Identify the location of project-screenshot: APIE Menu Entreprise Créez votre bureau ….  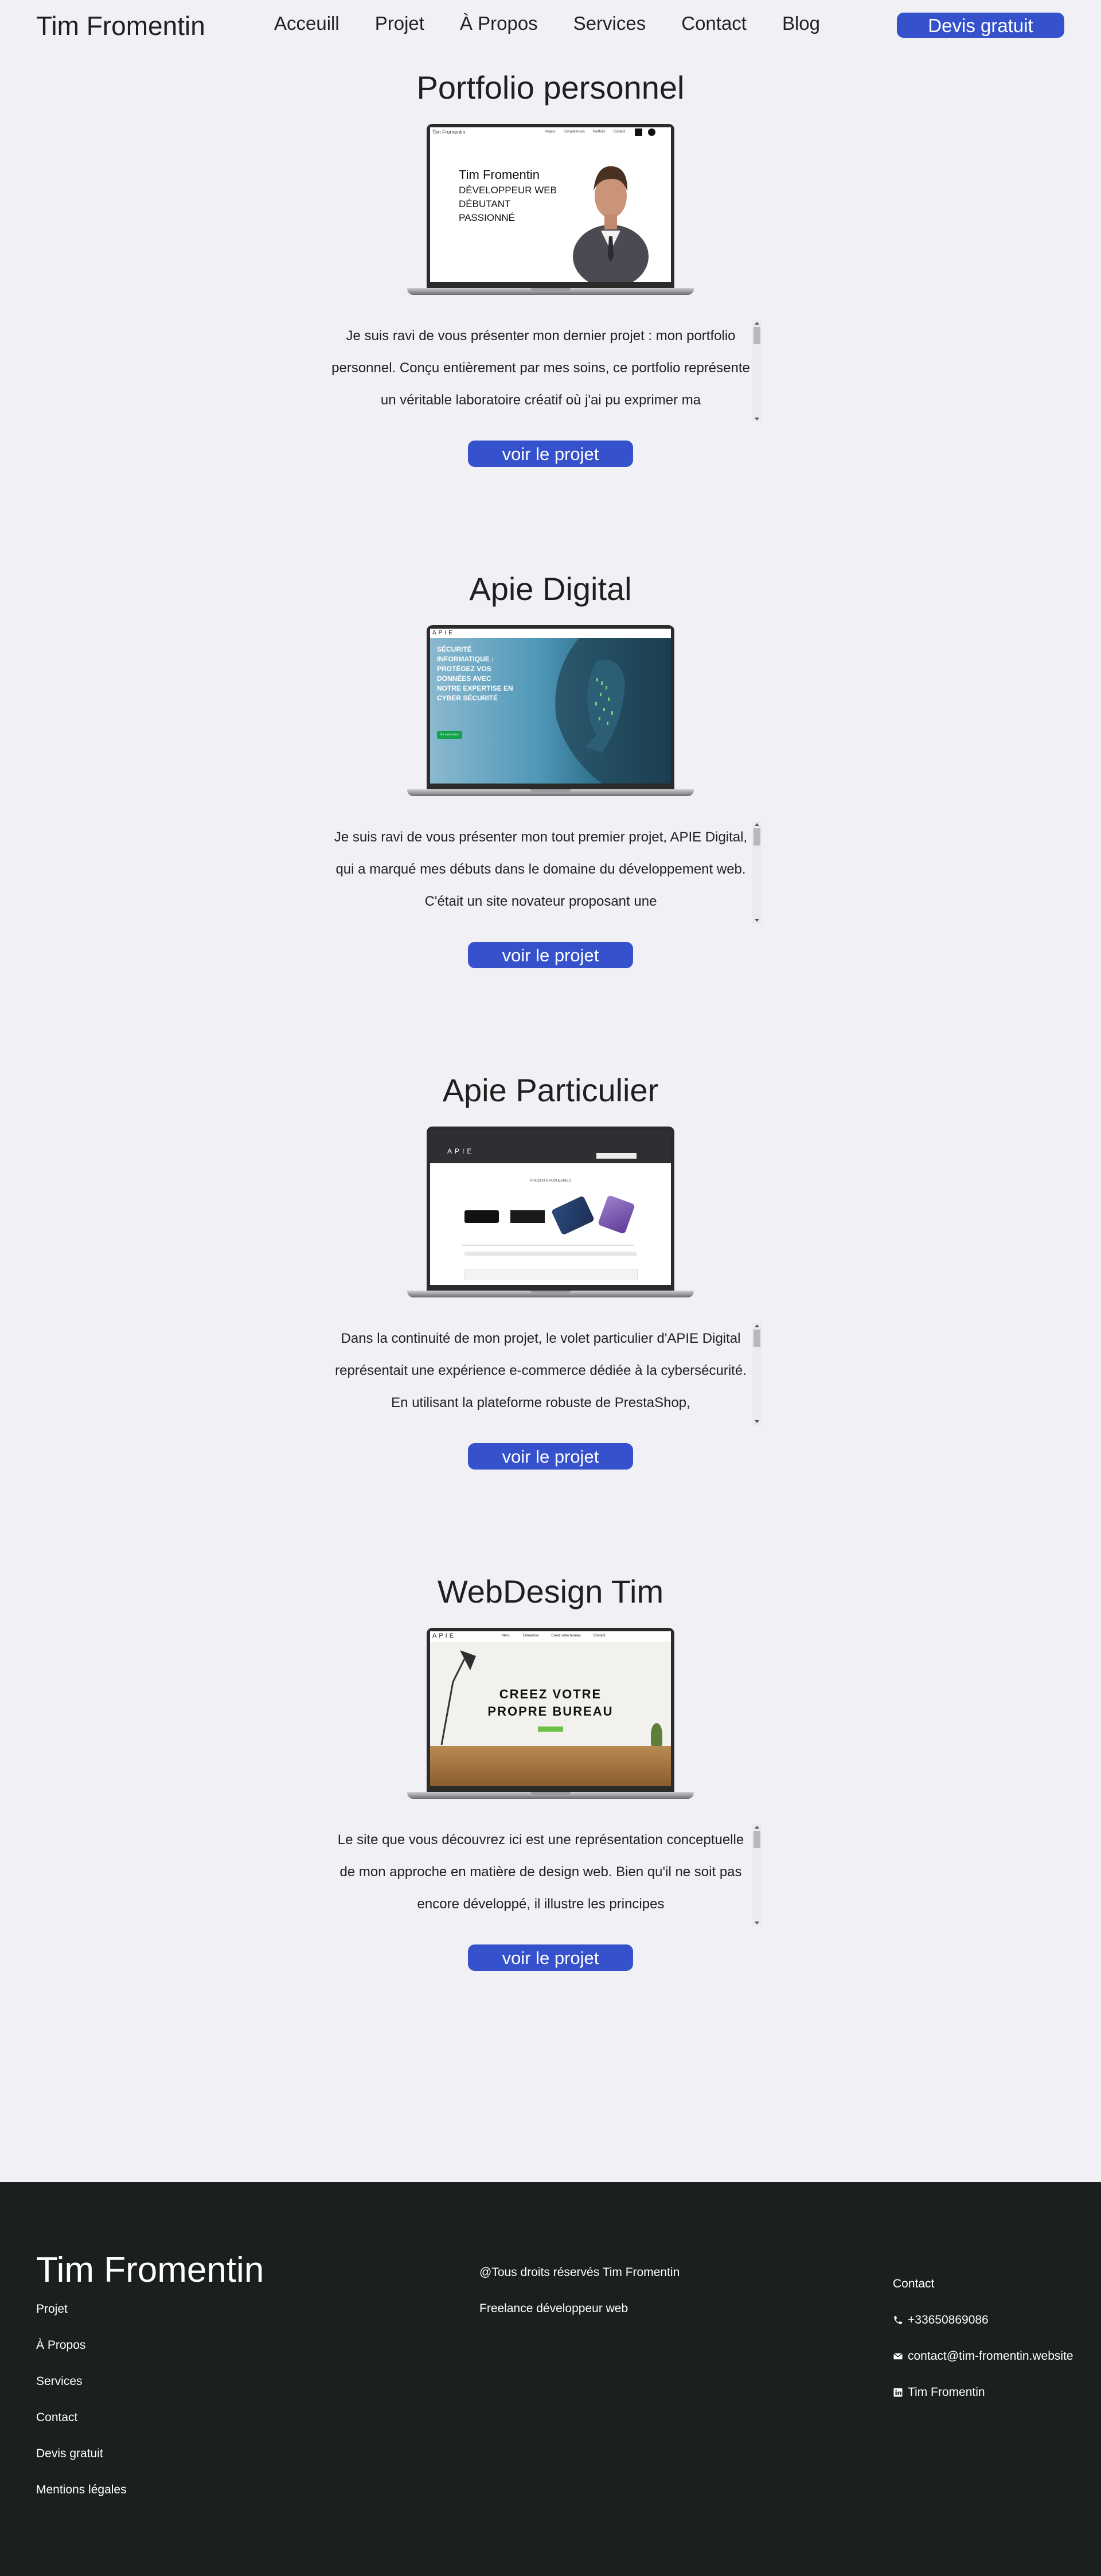
(550, 1709).